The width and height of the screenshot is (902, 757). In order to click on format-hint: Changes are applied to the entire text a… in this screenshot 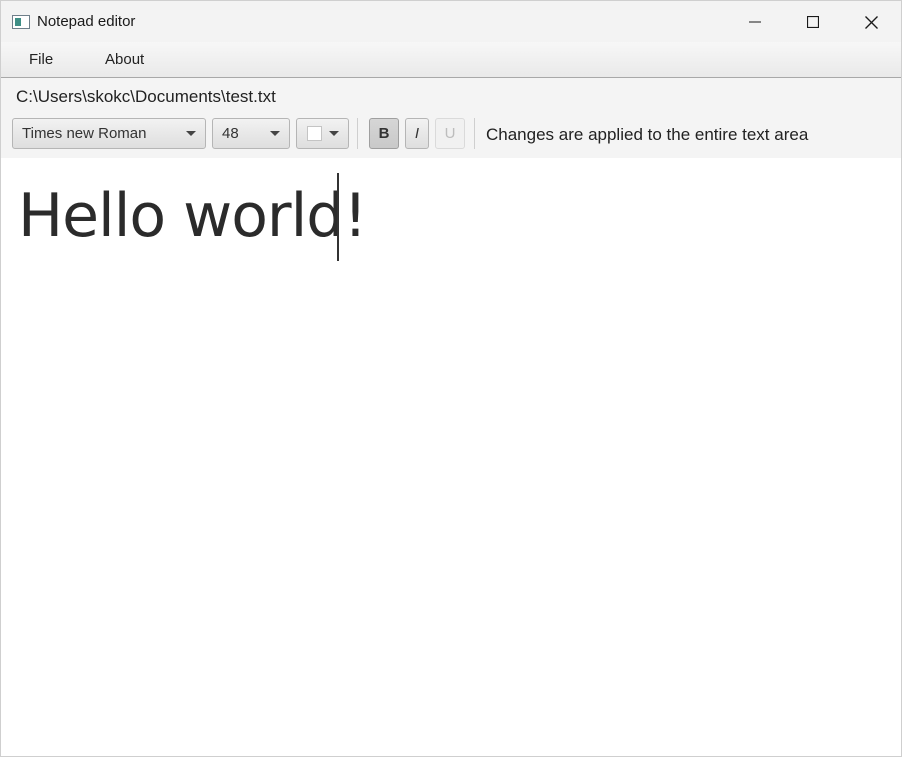, I will do `click(647, 134)`.